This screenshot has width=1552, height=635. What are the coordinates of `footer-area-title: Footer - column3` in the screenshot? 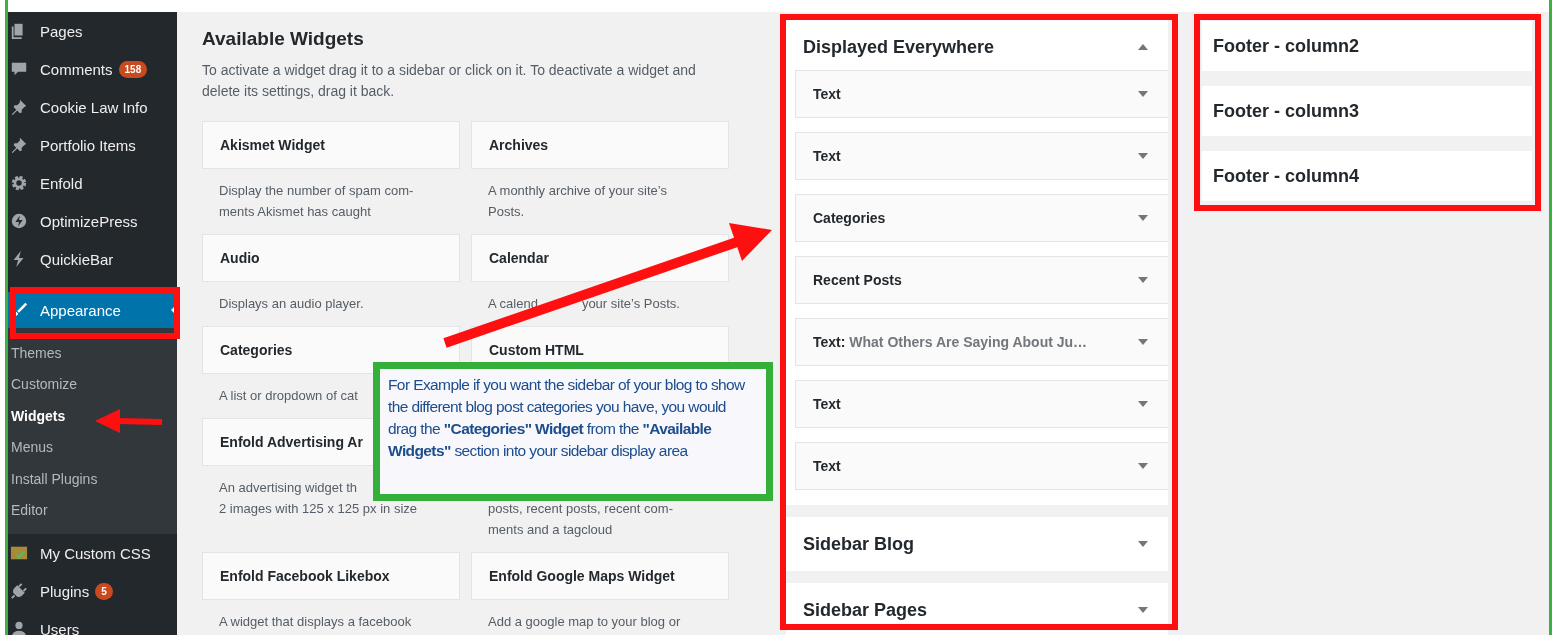 It's located at (1367, 111).